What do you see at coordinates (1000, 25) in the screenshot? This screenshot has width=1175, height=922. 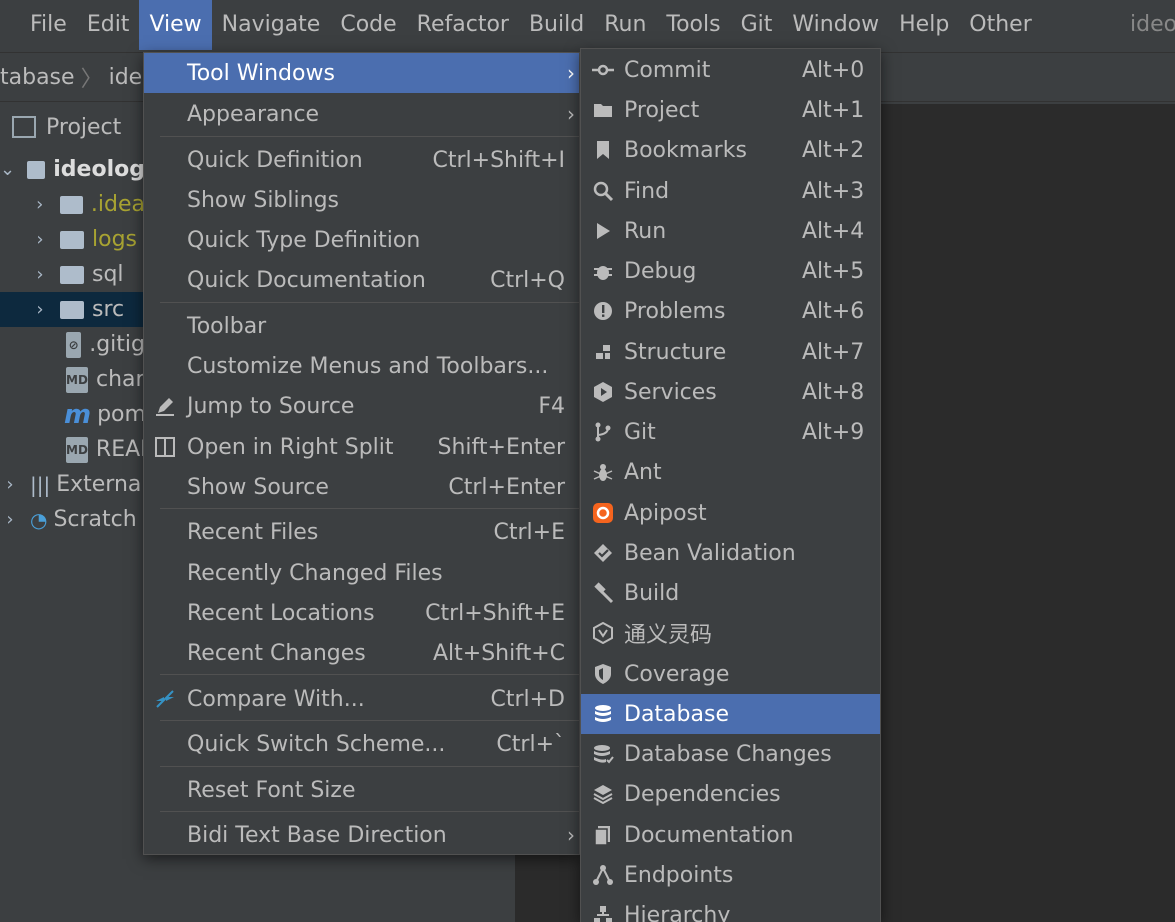 I see `menu-other: Other` at bounding box center [1000, 25].